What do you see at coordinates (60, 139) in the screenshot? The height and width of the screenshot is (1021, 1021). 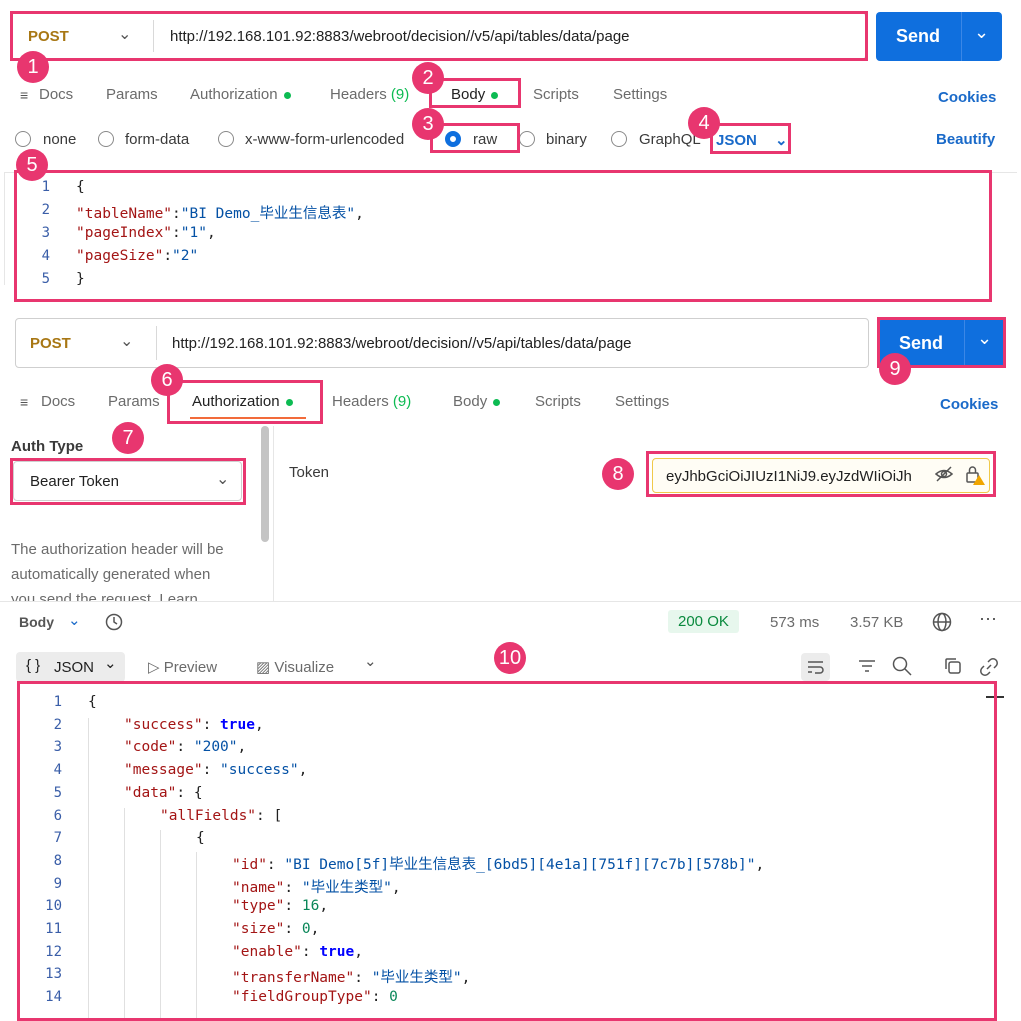 I see `radio-none-label: none` at bounding box center [60, 139].